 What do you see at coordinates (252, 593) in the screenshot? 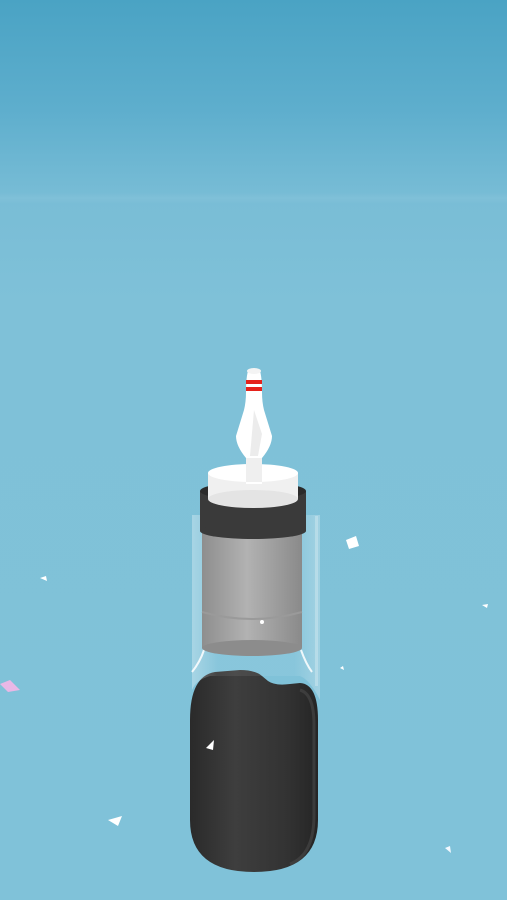
I see `bottle-cap` at bounding box center [252, 593].